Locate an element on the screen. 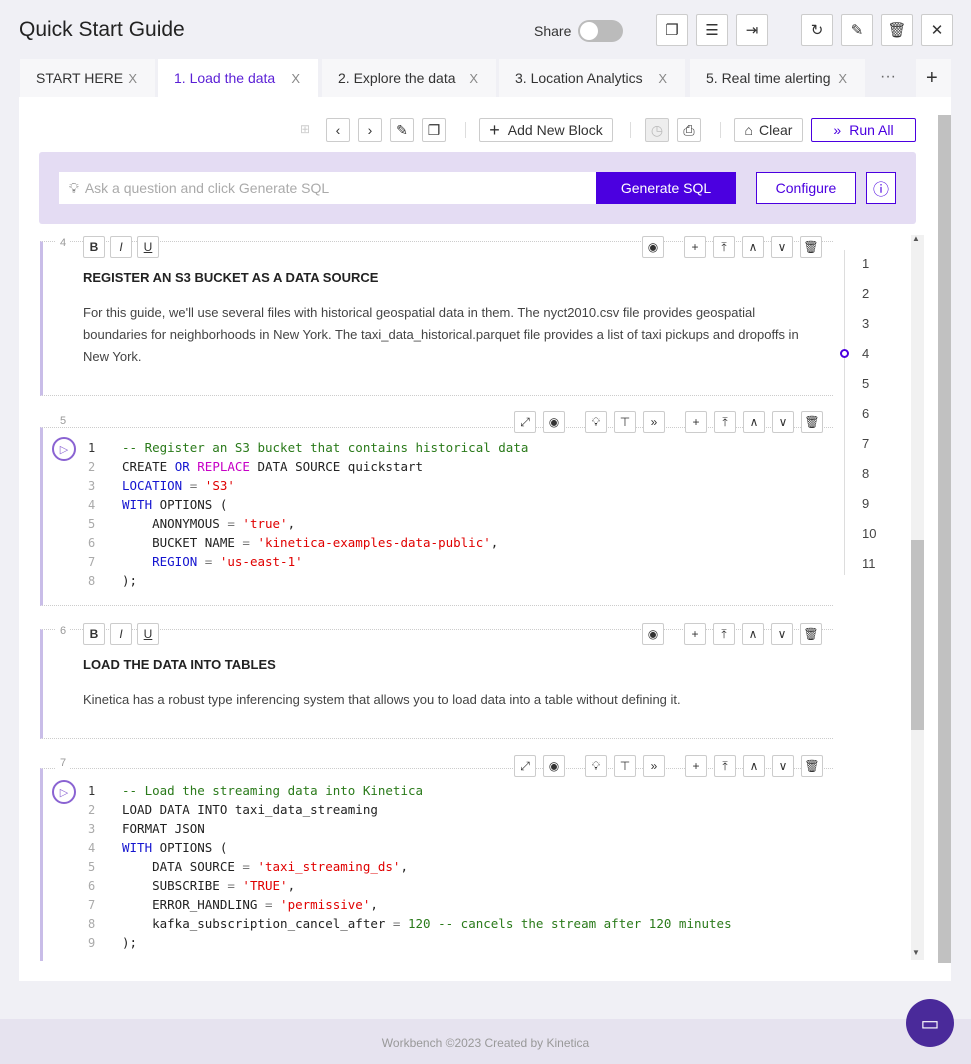  line-number: 5 is located at coordinates (92, 866).